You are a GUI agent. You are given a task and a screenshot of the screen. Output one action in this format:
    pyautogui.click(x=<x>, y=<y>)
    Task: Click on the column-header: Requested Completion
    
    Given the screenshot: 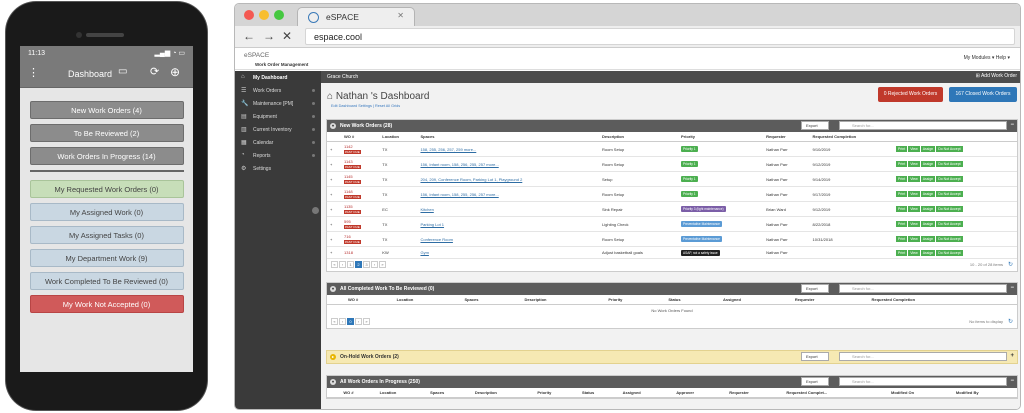 What is the action you would take?
    pyautogui.click(x=942, y=300)
    